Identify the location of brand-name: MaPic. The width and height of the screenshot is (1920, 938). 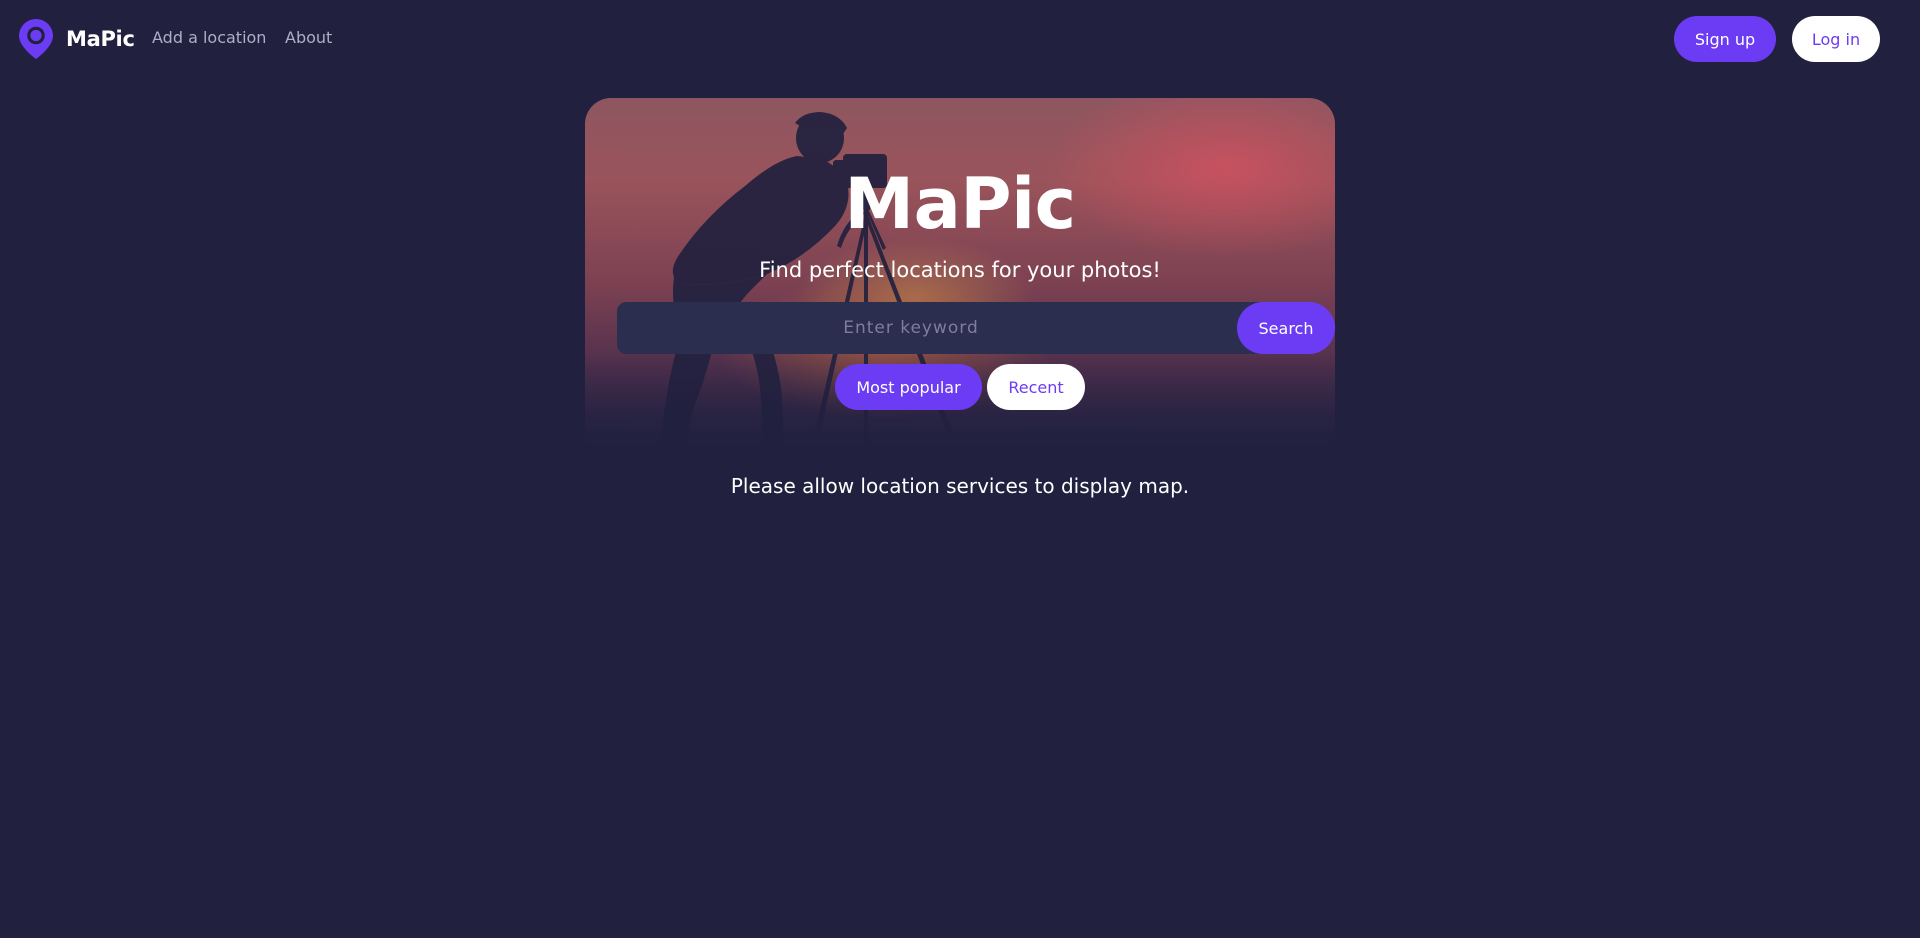
(100, 39).